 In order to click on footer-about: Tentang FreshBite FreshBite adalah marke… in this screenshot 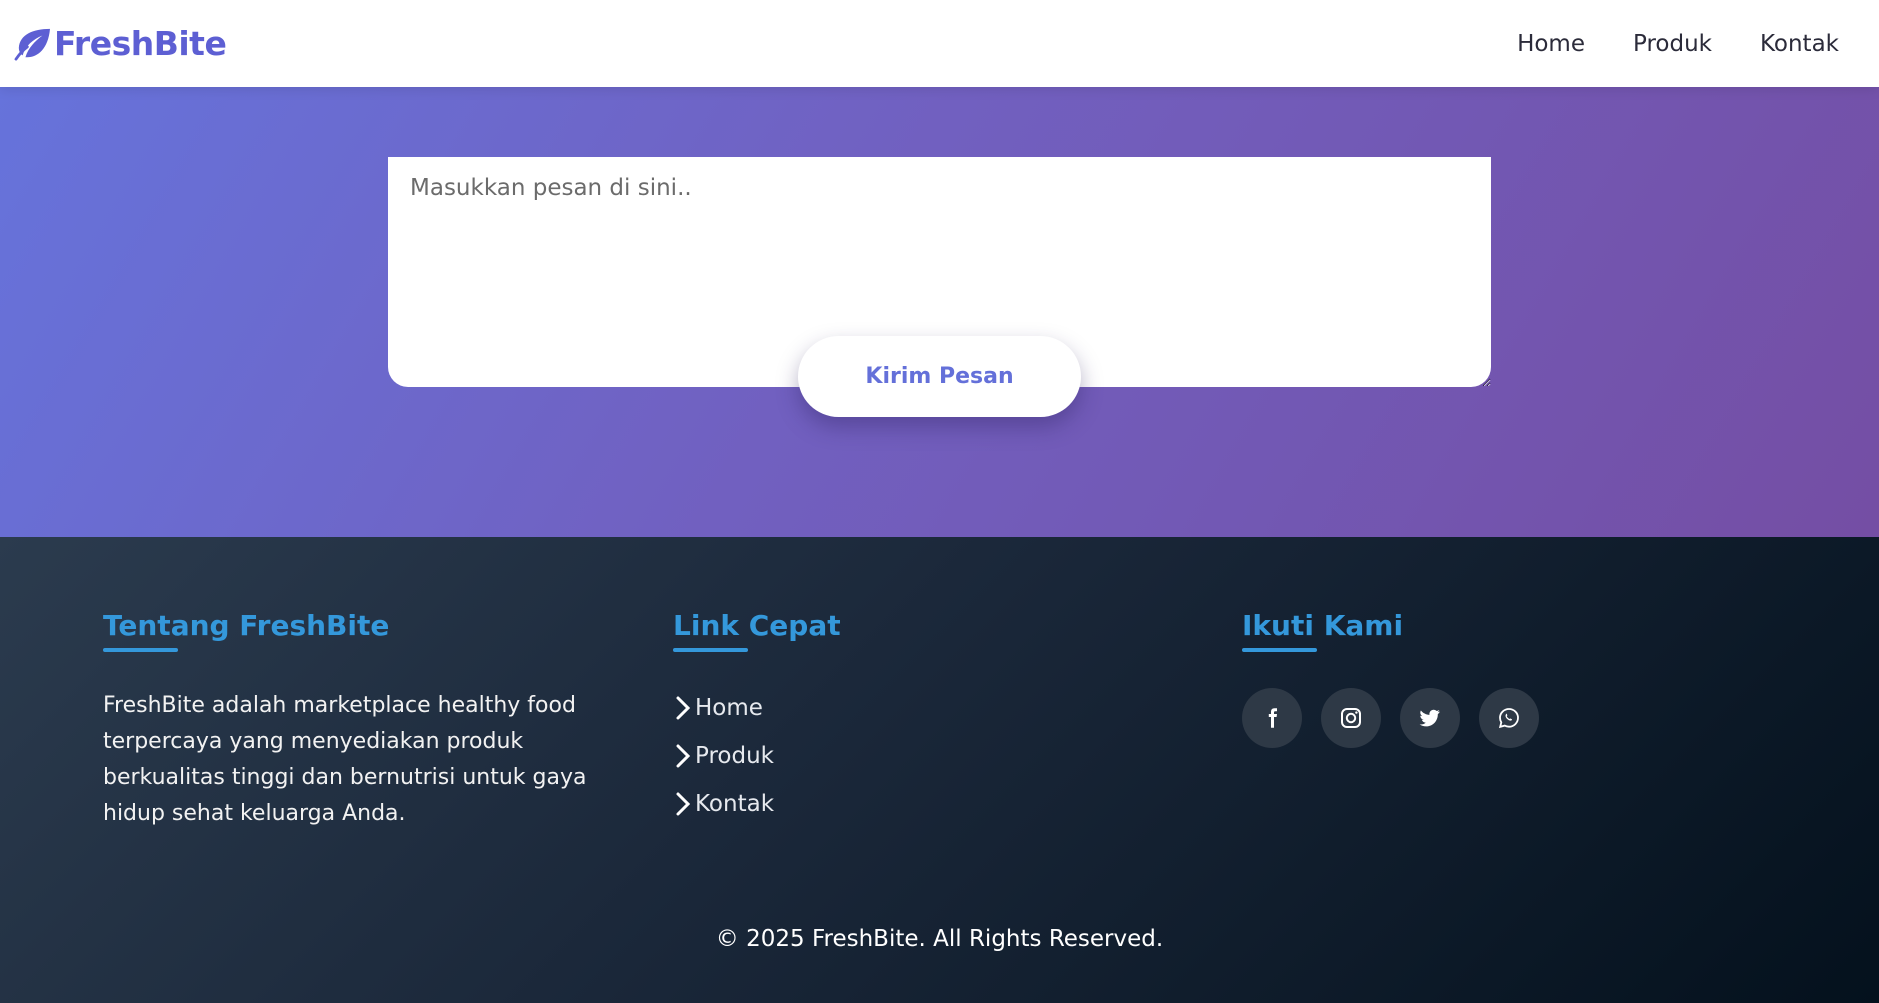, I will do `click(368, 720)`.